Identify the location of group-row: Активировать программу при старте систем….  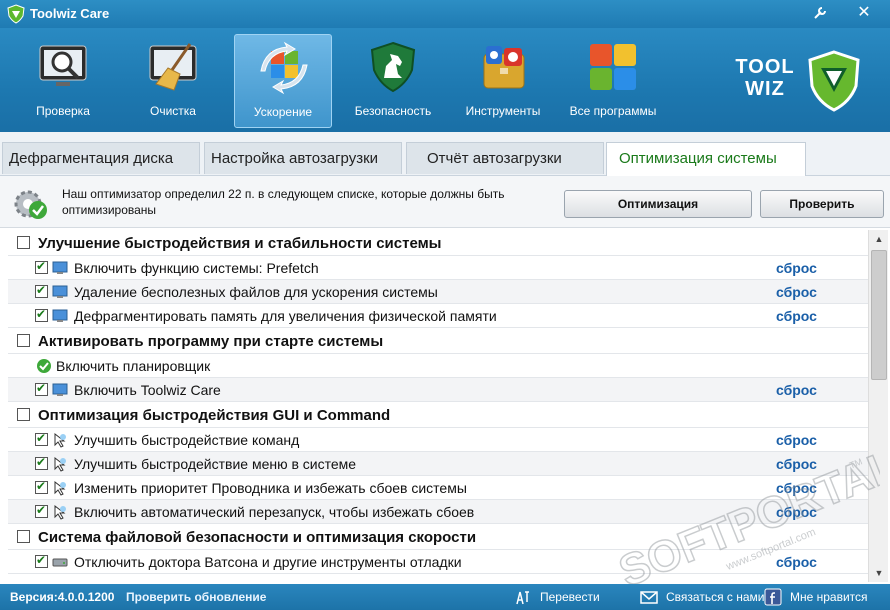
(438, 341).